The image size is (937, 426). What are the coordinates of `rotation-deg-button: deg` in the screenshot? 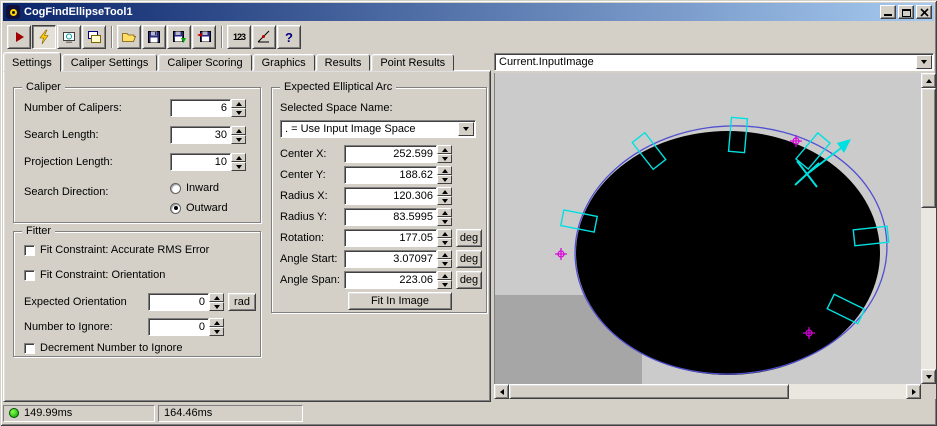 It's located at (469, 238).